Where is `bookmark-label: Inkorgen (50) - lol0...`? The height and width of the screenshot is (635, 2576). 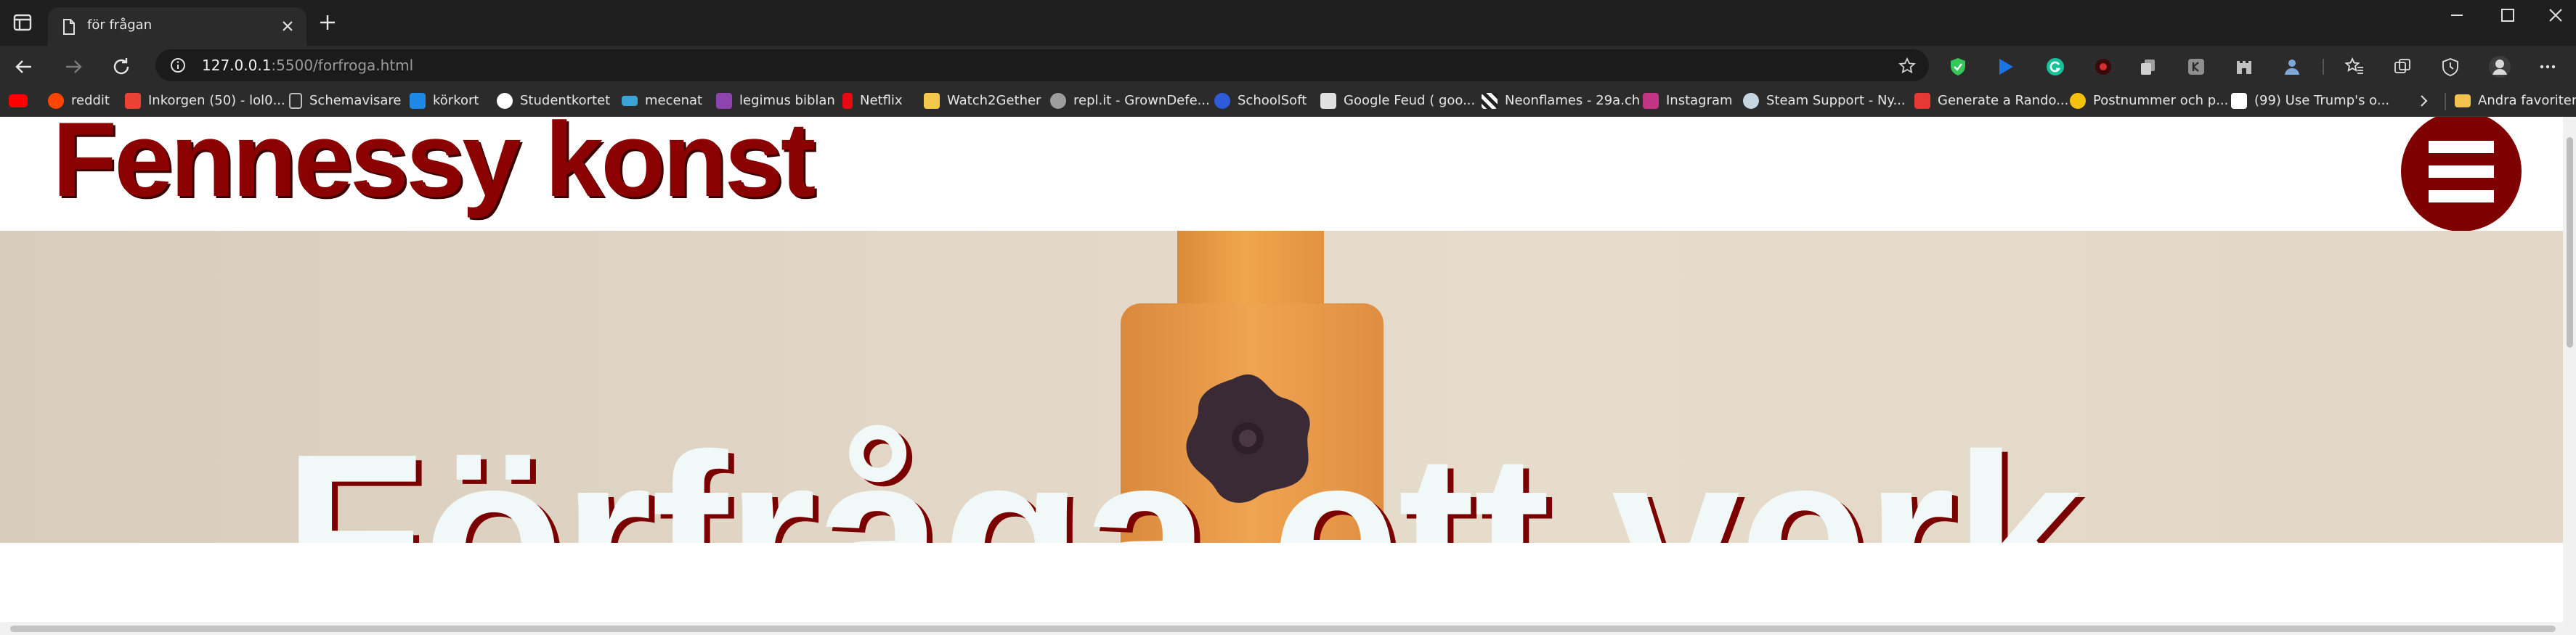
bookmark-label: Inkorgen (50) - lol0... is located at coordinates (217, 101).